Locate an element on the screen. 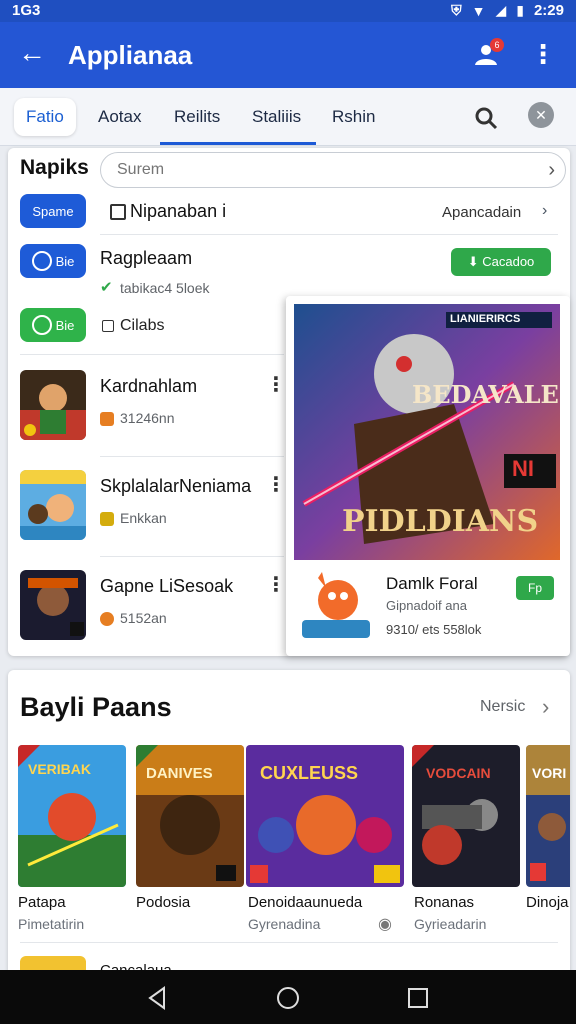  app-bar: ← Applianaa 6 ⋮ is located at coordinates (288, 55).